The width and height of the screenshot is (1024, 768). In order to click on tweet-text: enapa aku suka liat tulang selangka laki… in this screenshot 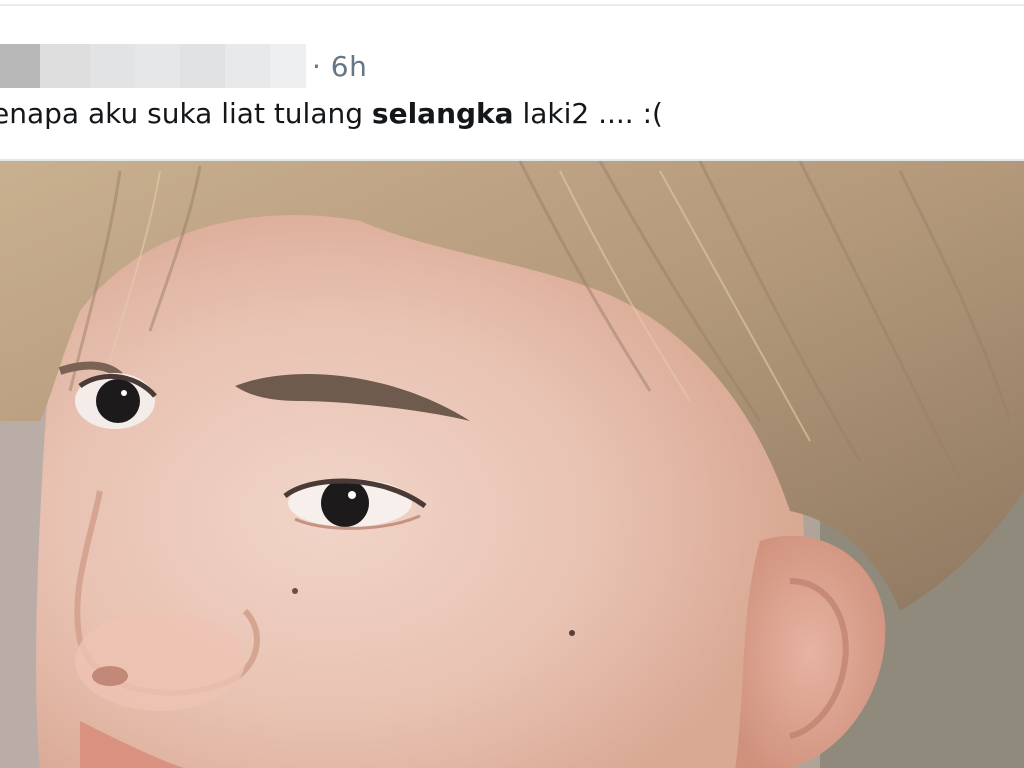, I will do `click(331, 114)`.